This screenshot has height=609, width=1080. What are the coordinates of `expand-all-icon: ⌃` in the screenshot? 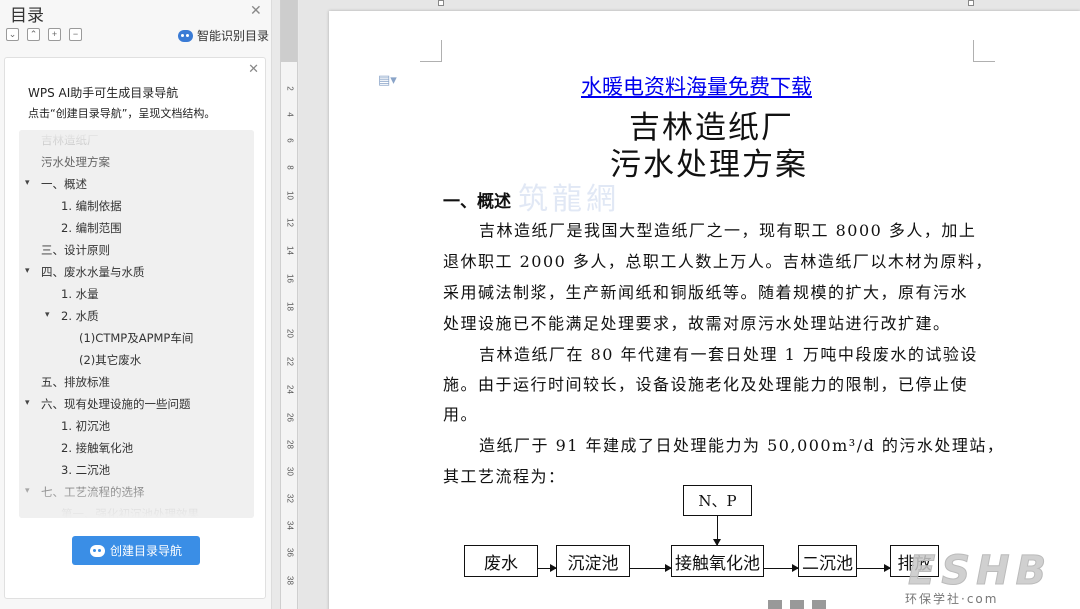 It's located at (33, 34).